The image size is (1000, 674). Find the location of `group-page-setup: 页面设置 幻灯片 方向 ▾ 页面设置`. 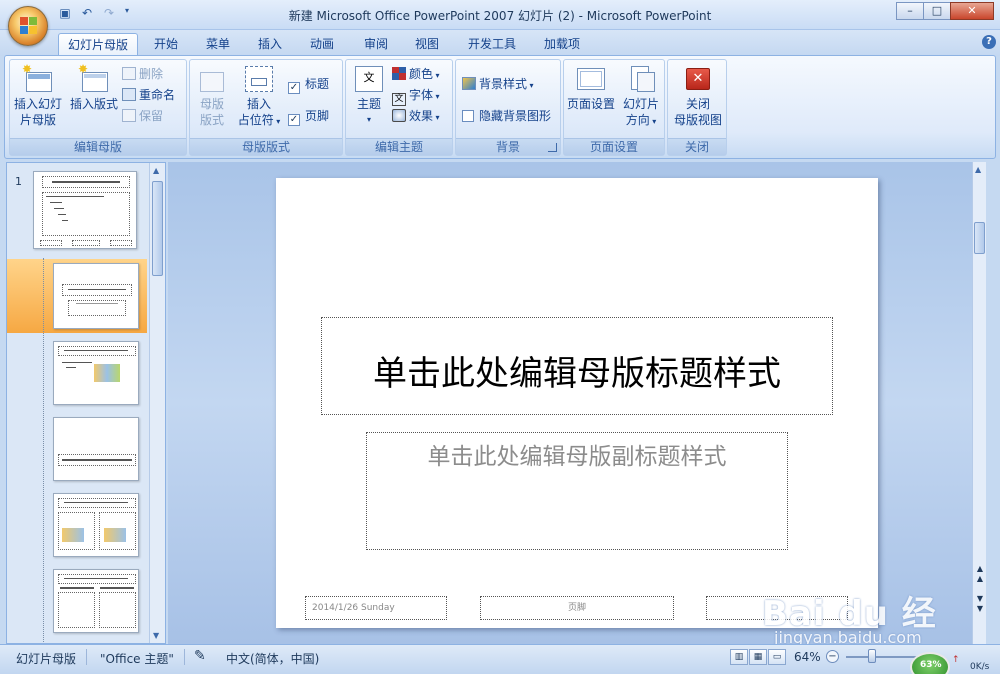

group-page-setup: 页面设置 幻灯片 方向 ▾ 页面设置 is located at coordinates (614, 107).